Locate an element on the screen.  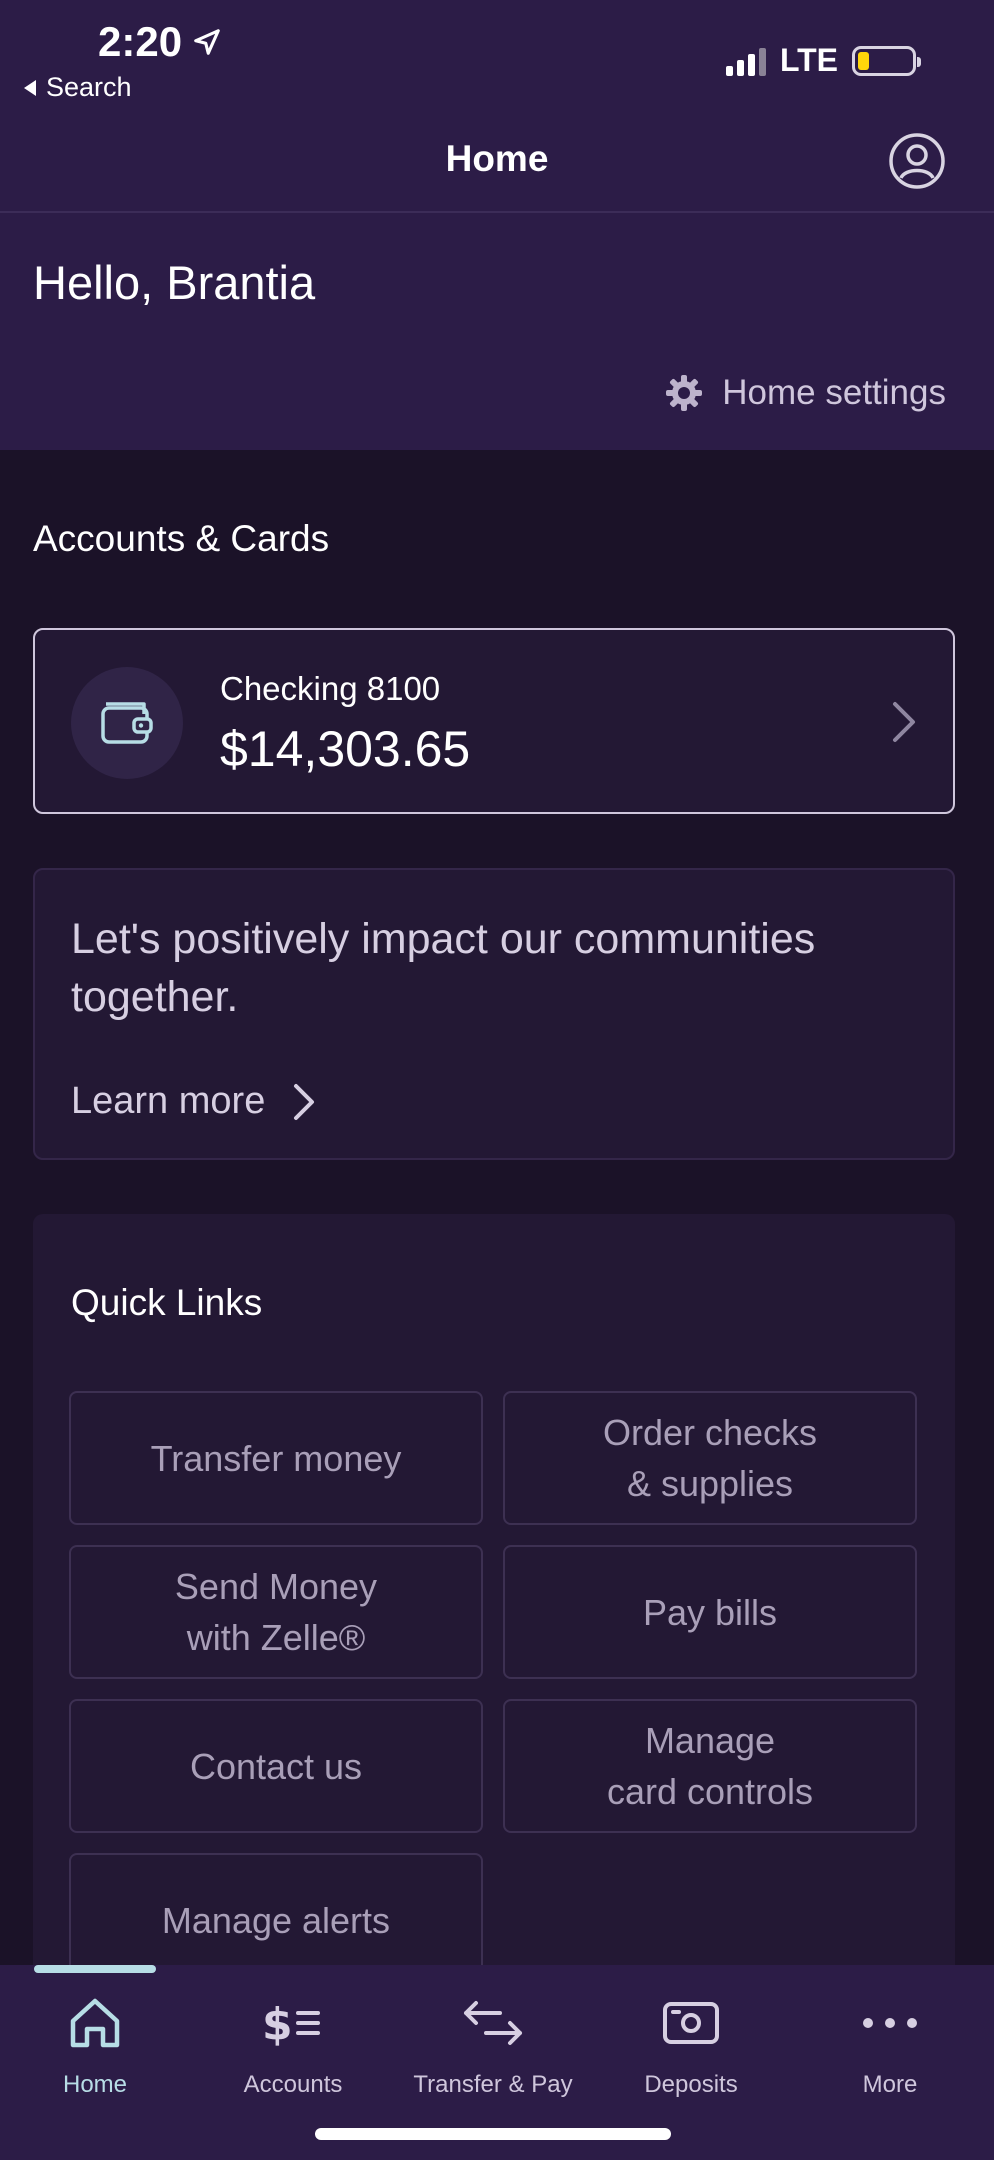
clock-label: 2:20 is located at coordinates (140, 41).